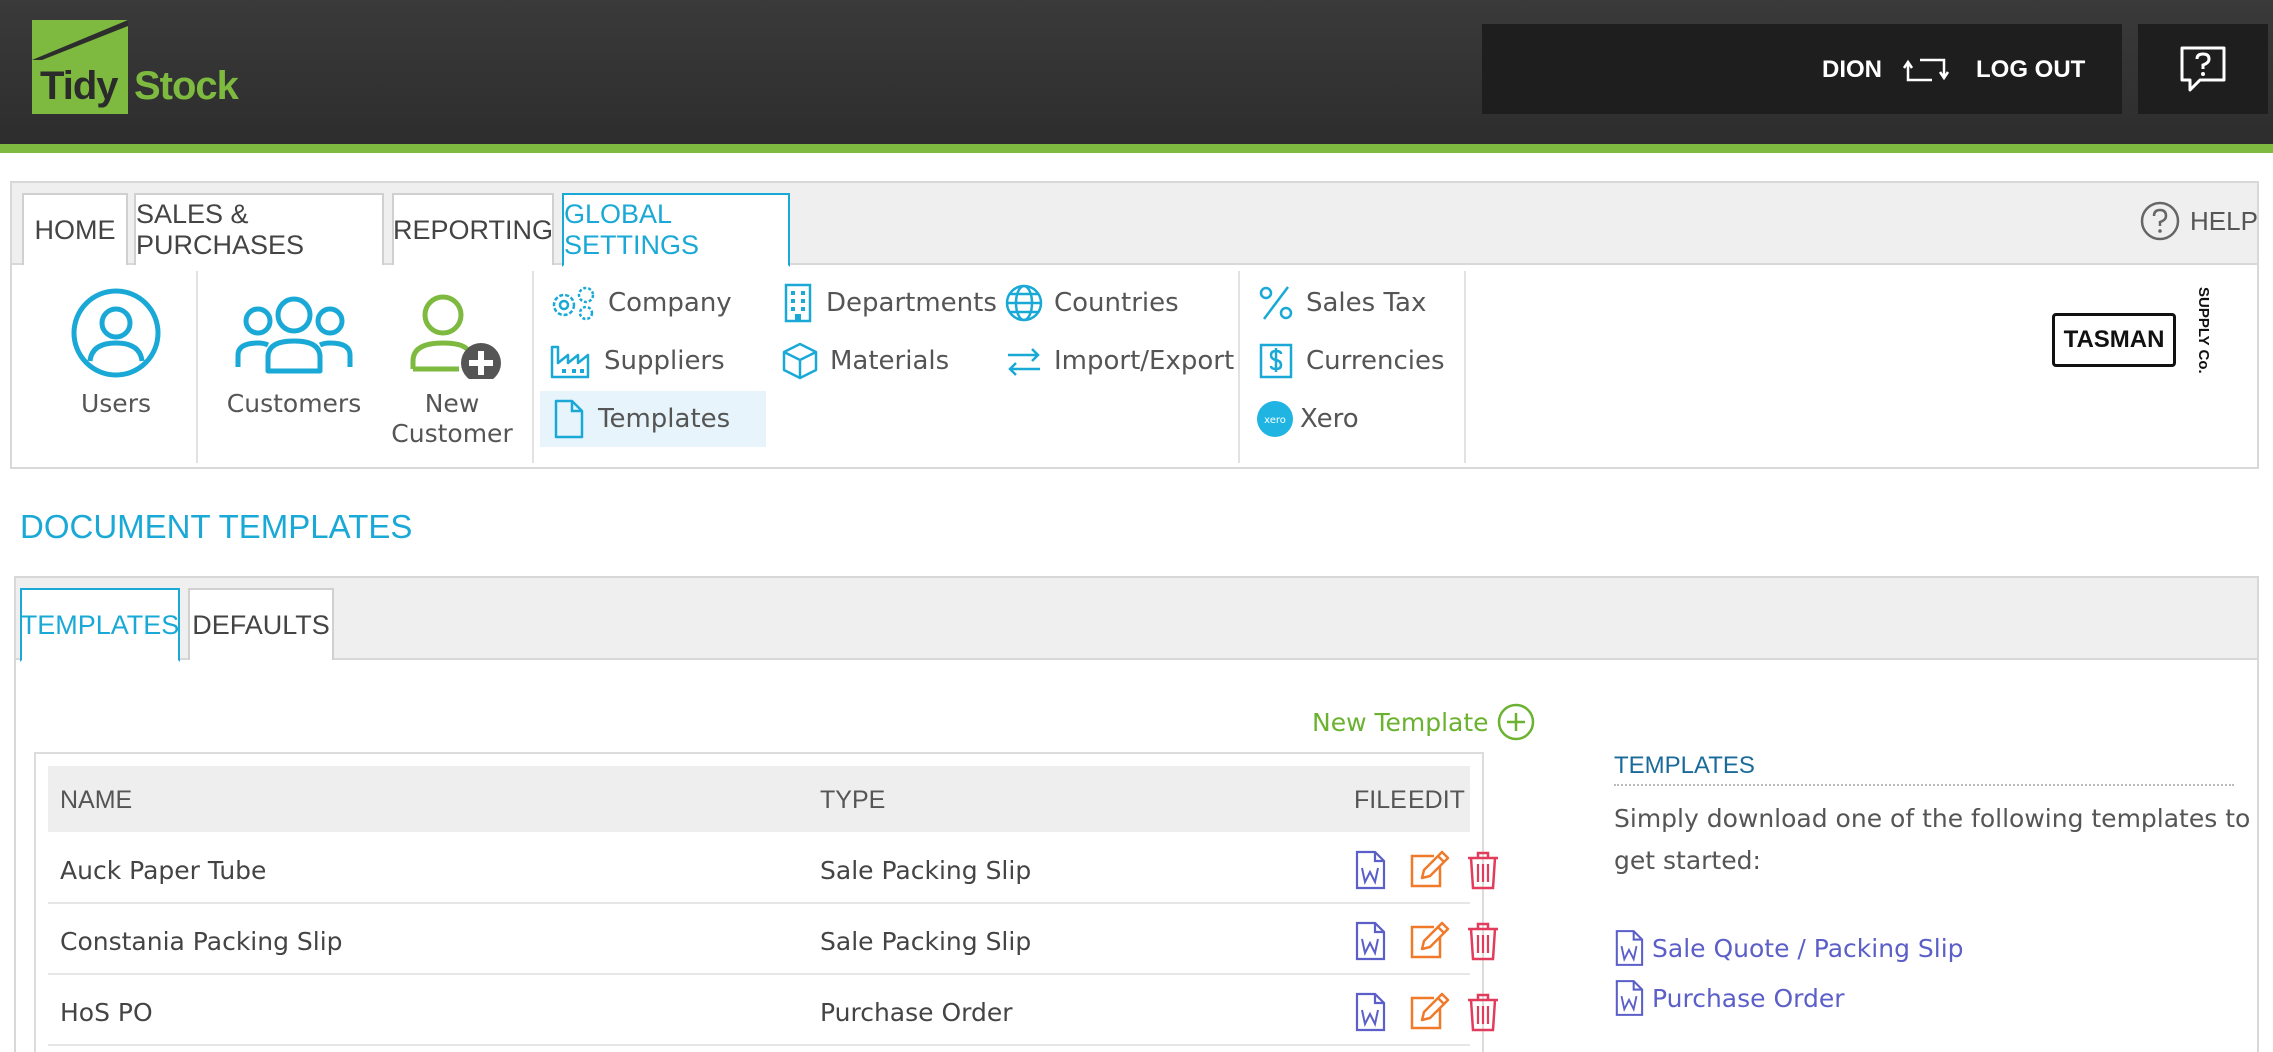 The image size is (2273, 1052). I want to click on menu-templates-label: Templates, so click(664, 419).